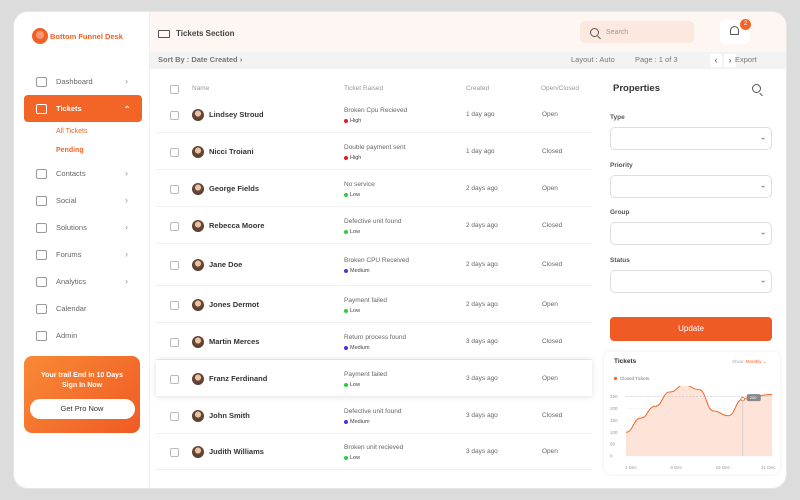 The height and width of the screenshot is (500, 800). I want to click on social-icon, so click(41, 200).